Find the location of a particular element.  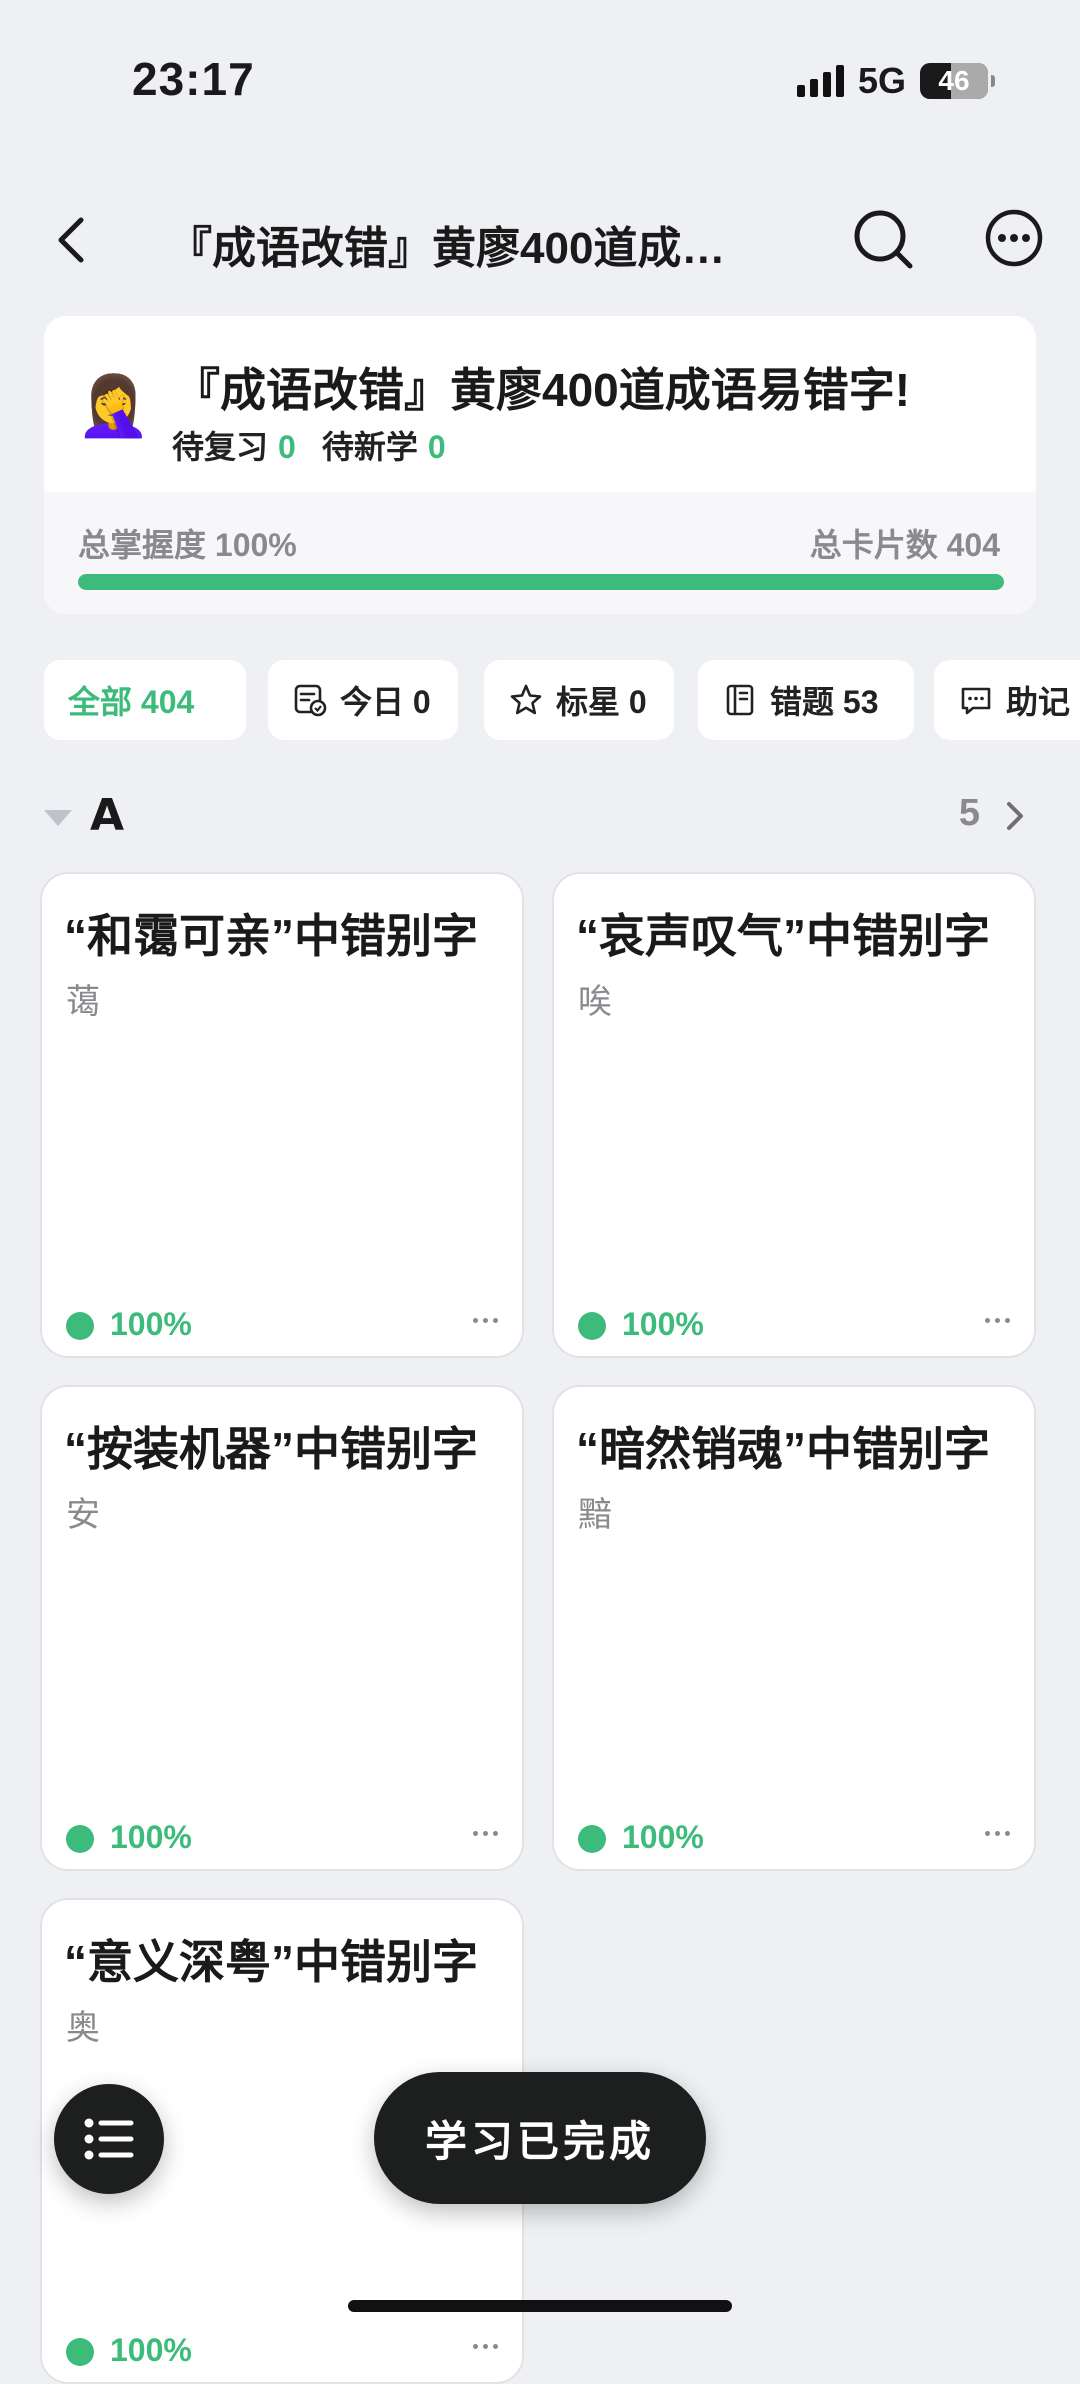

more-button is located at coordinates (1014, 238).